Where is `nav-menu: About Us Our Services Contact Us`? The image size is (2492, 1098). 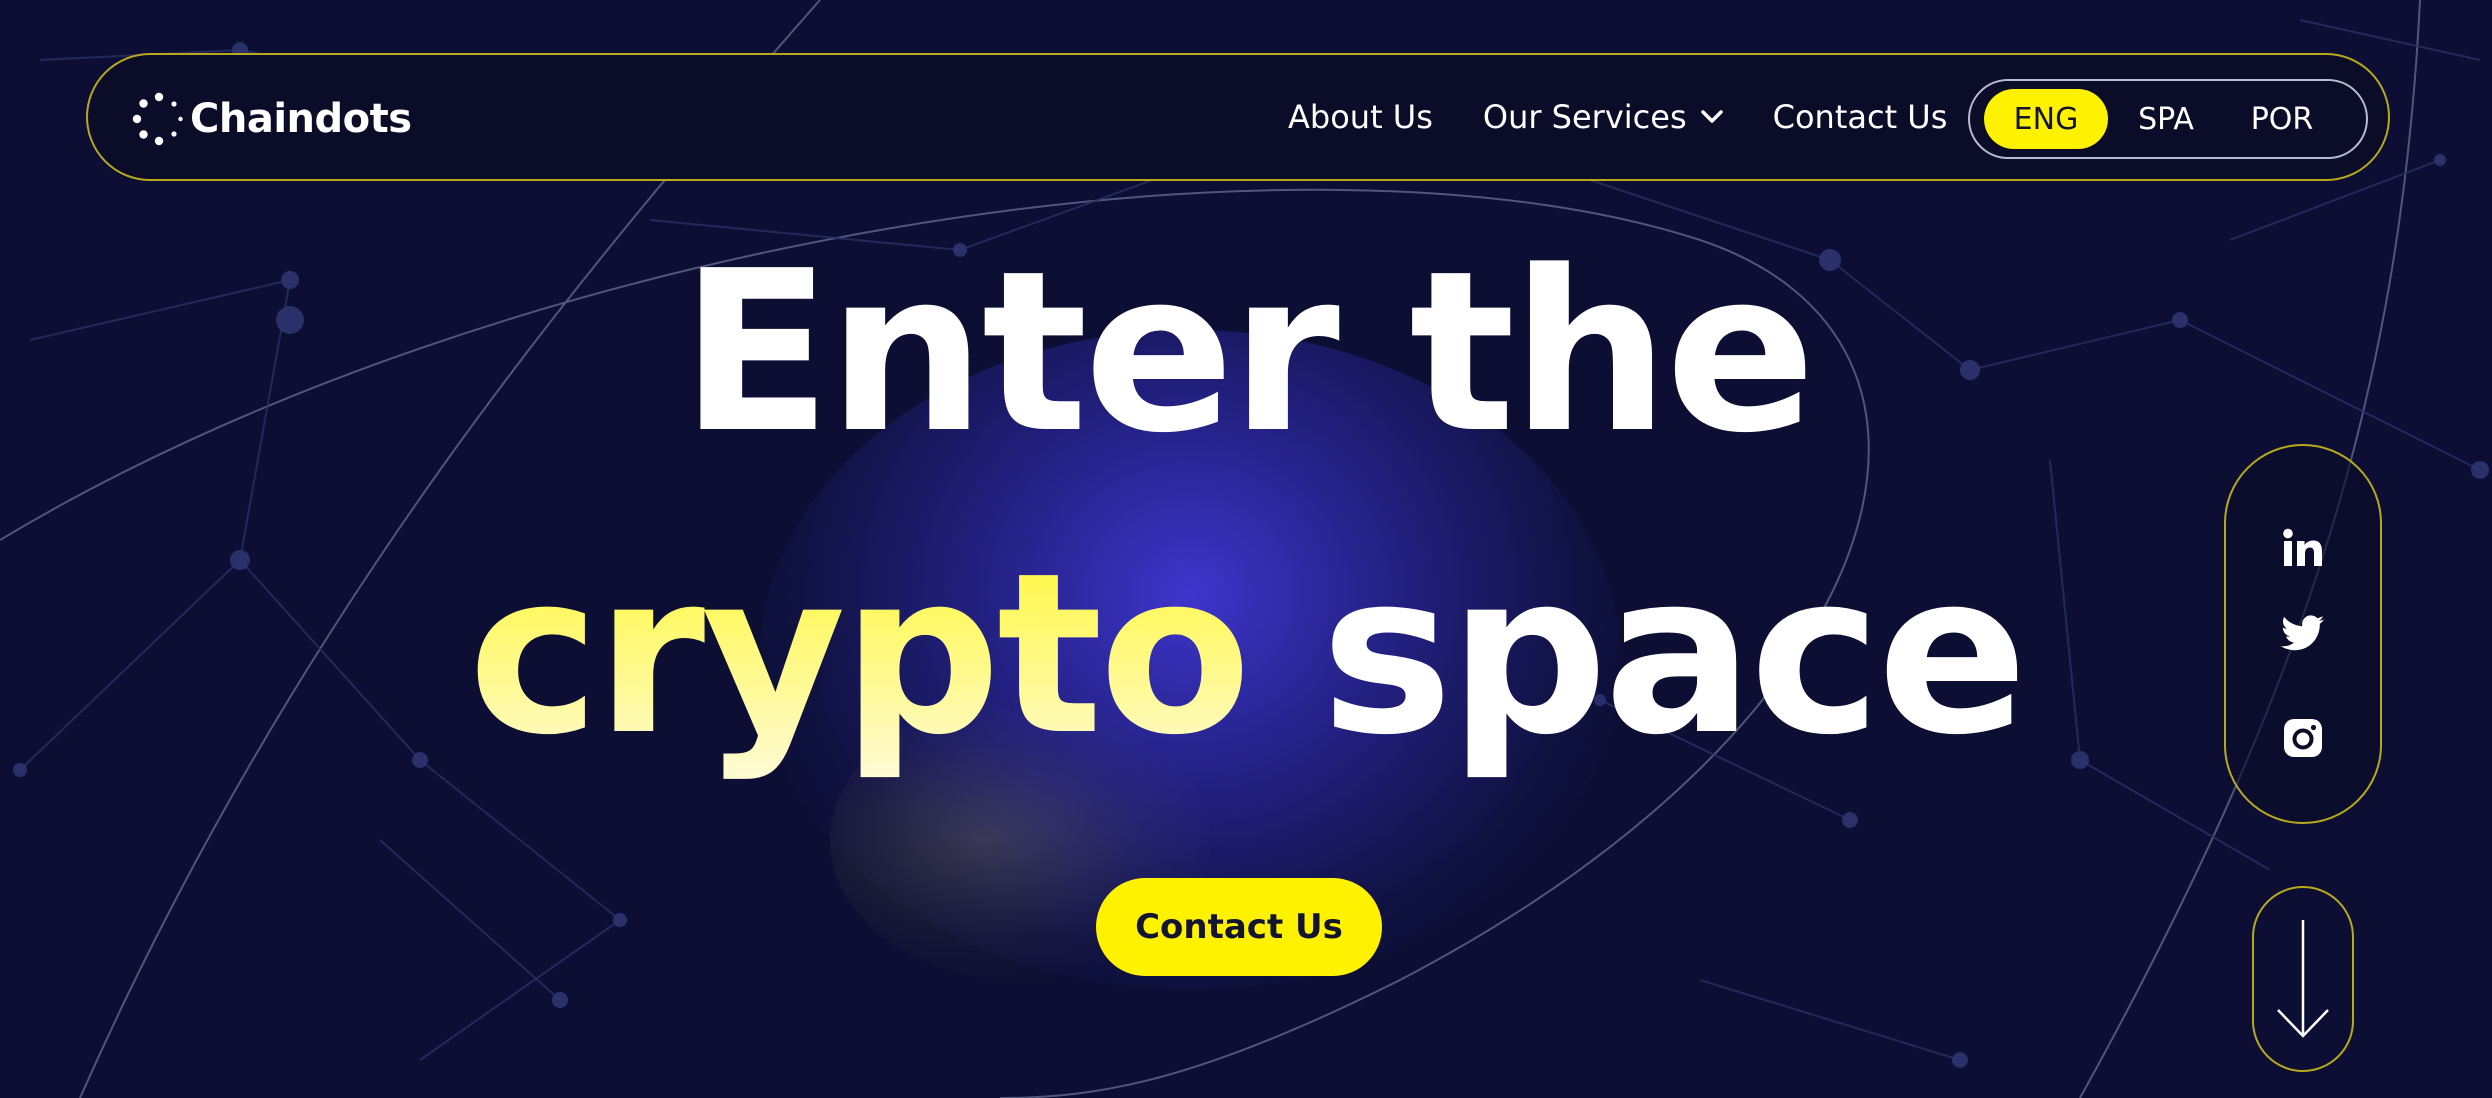
nav-menu: About Us Our Services Contact Us is located at coordinates (1642, 117).